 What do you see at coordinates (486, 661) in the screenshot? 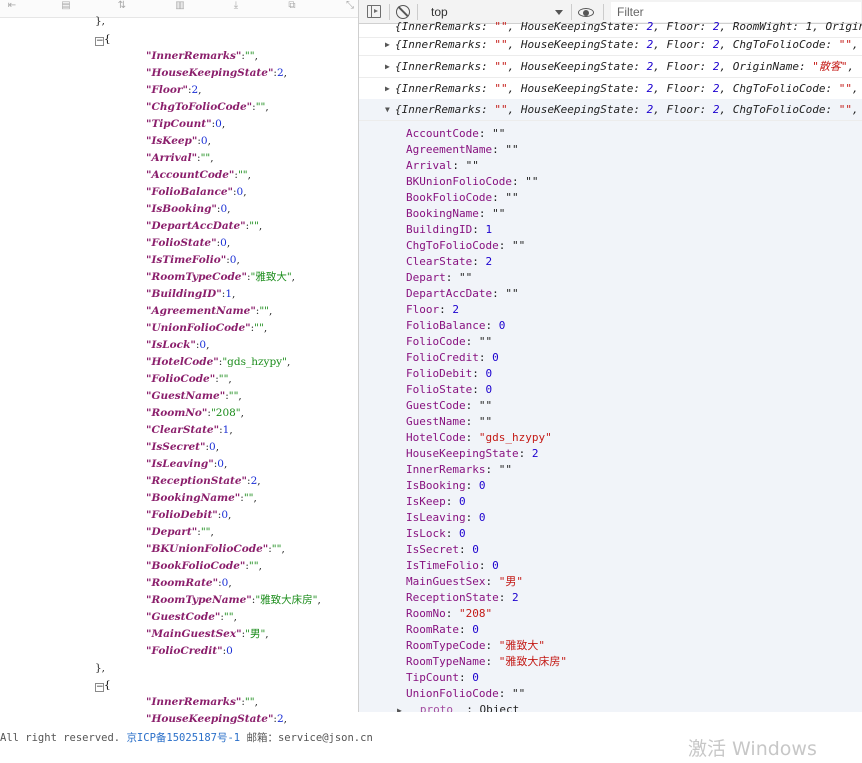
I see `object-property: RoomTypeName: "雅致大床房"` at bounding box center [486, 661].